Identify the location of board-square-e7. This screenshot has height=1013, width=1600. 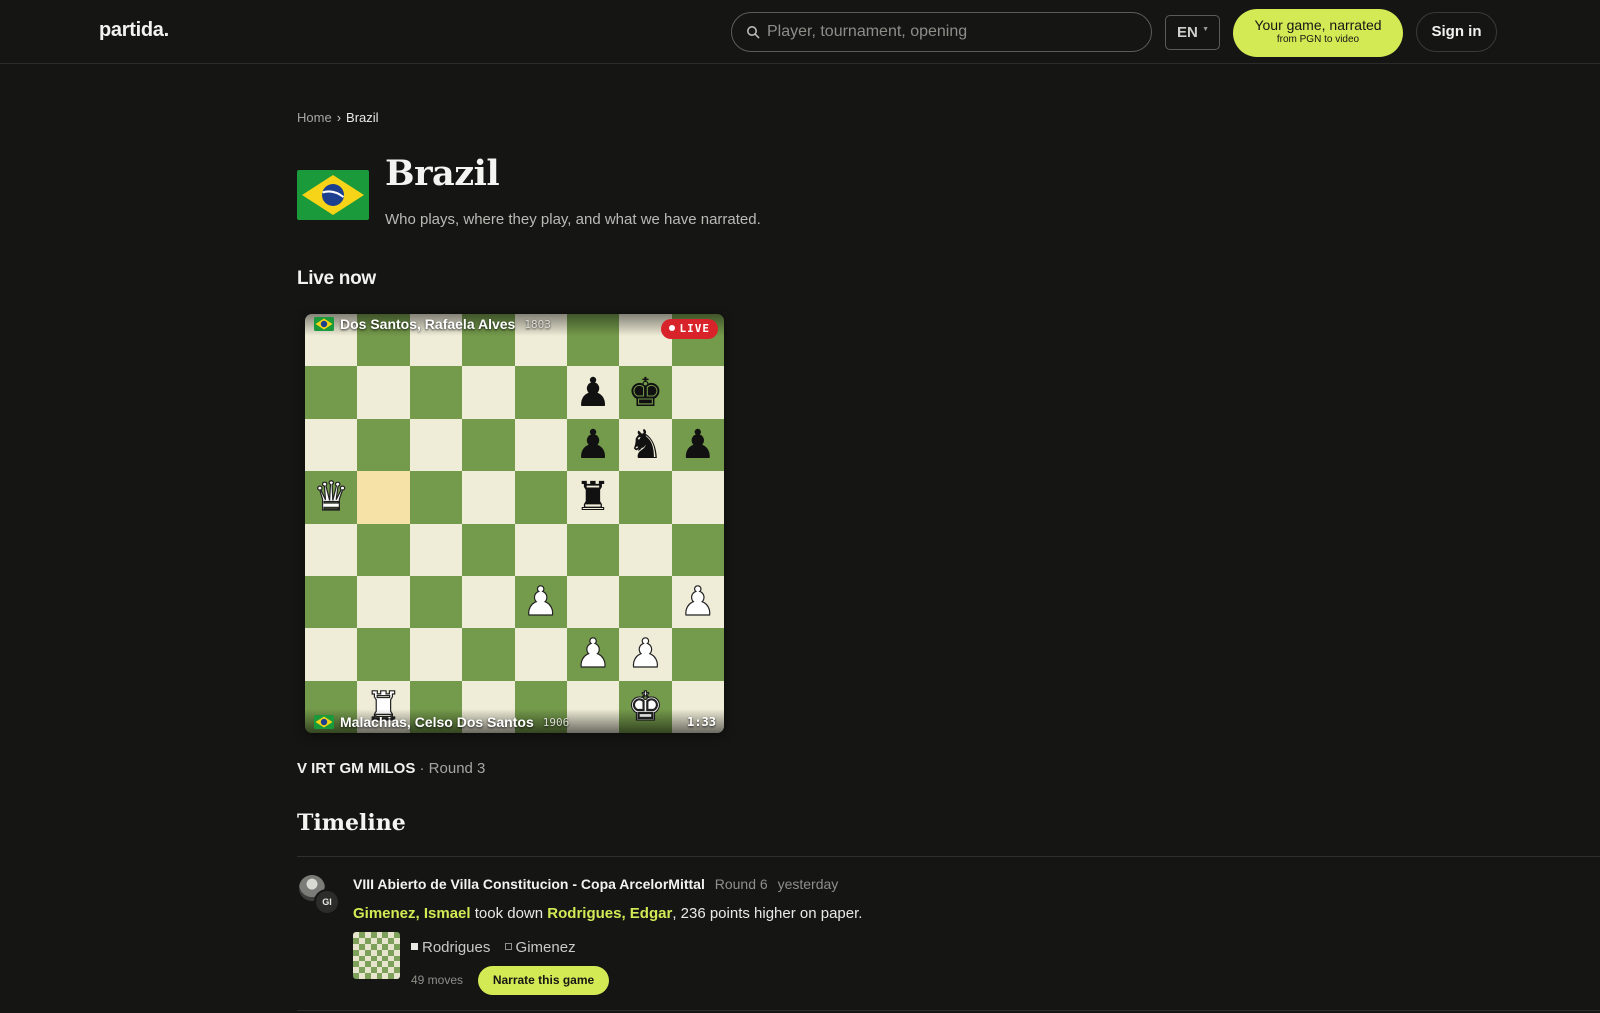
(540, 392).